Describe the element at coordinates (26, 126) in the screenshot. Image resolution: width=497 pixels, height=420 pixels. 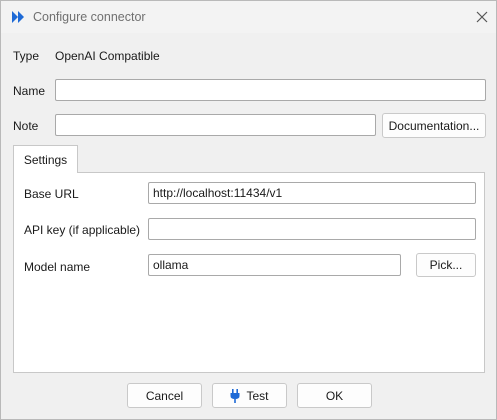
I see `note-label: Note` at that location.